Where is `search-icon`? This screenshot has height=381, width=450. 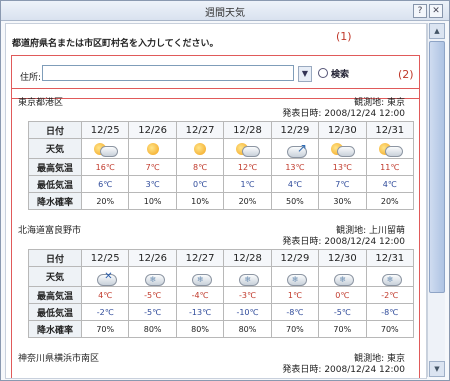
search-icon is located at coordinates (323, 73).